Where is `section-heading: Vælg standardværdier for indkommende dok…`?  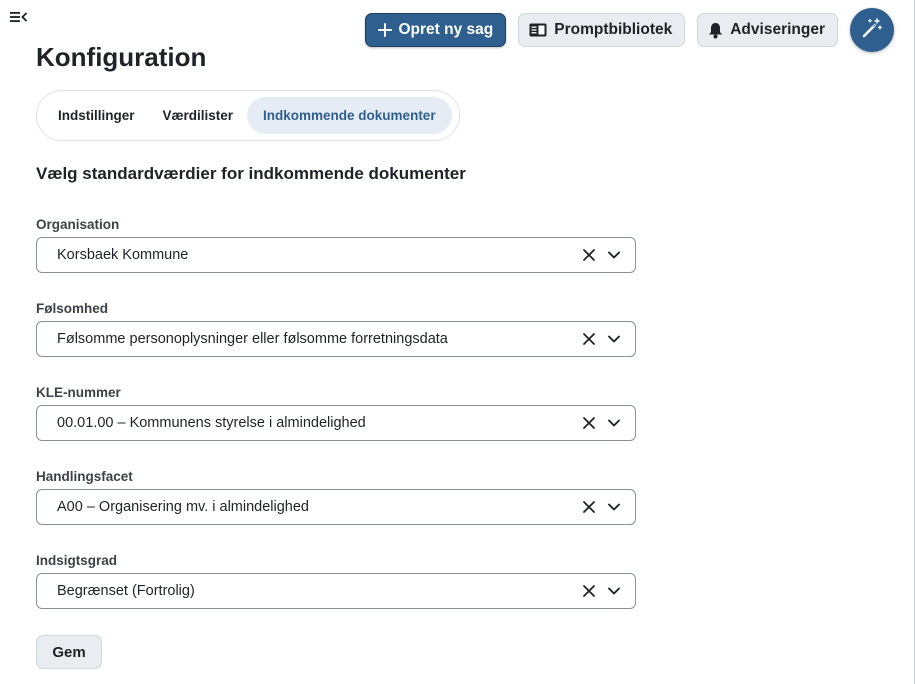 section-heading: Vælg standardværdier for indkommende dok… is located at coordinates (251, 173).